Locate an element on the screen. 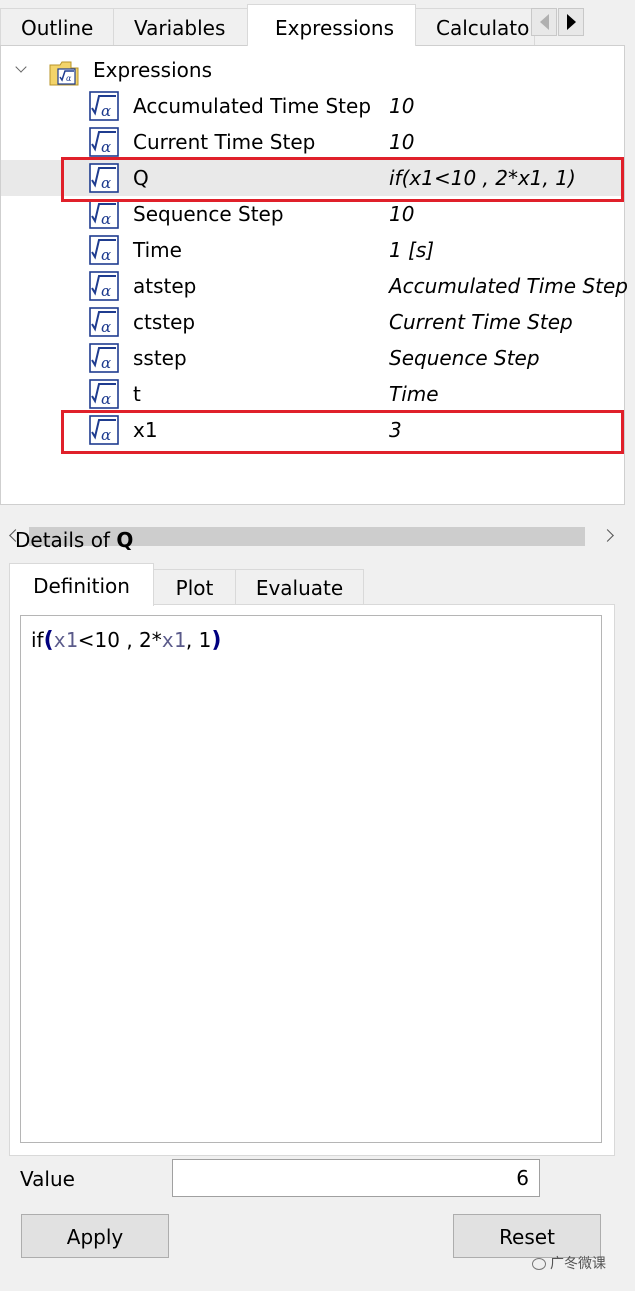 Image resolution: width=635 pixels, height=1291 pixels. arrow-left-icon is located at coordinates (544, 22).